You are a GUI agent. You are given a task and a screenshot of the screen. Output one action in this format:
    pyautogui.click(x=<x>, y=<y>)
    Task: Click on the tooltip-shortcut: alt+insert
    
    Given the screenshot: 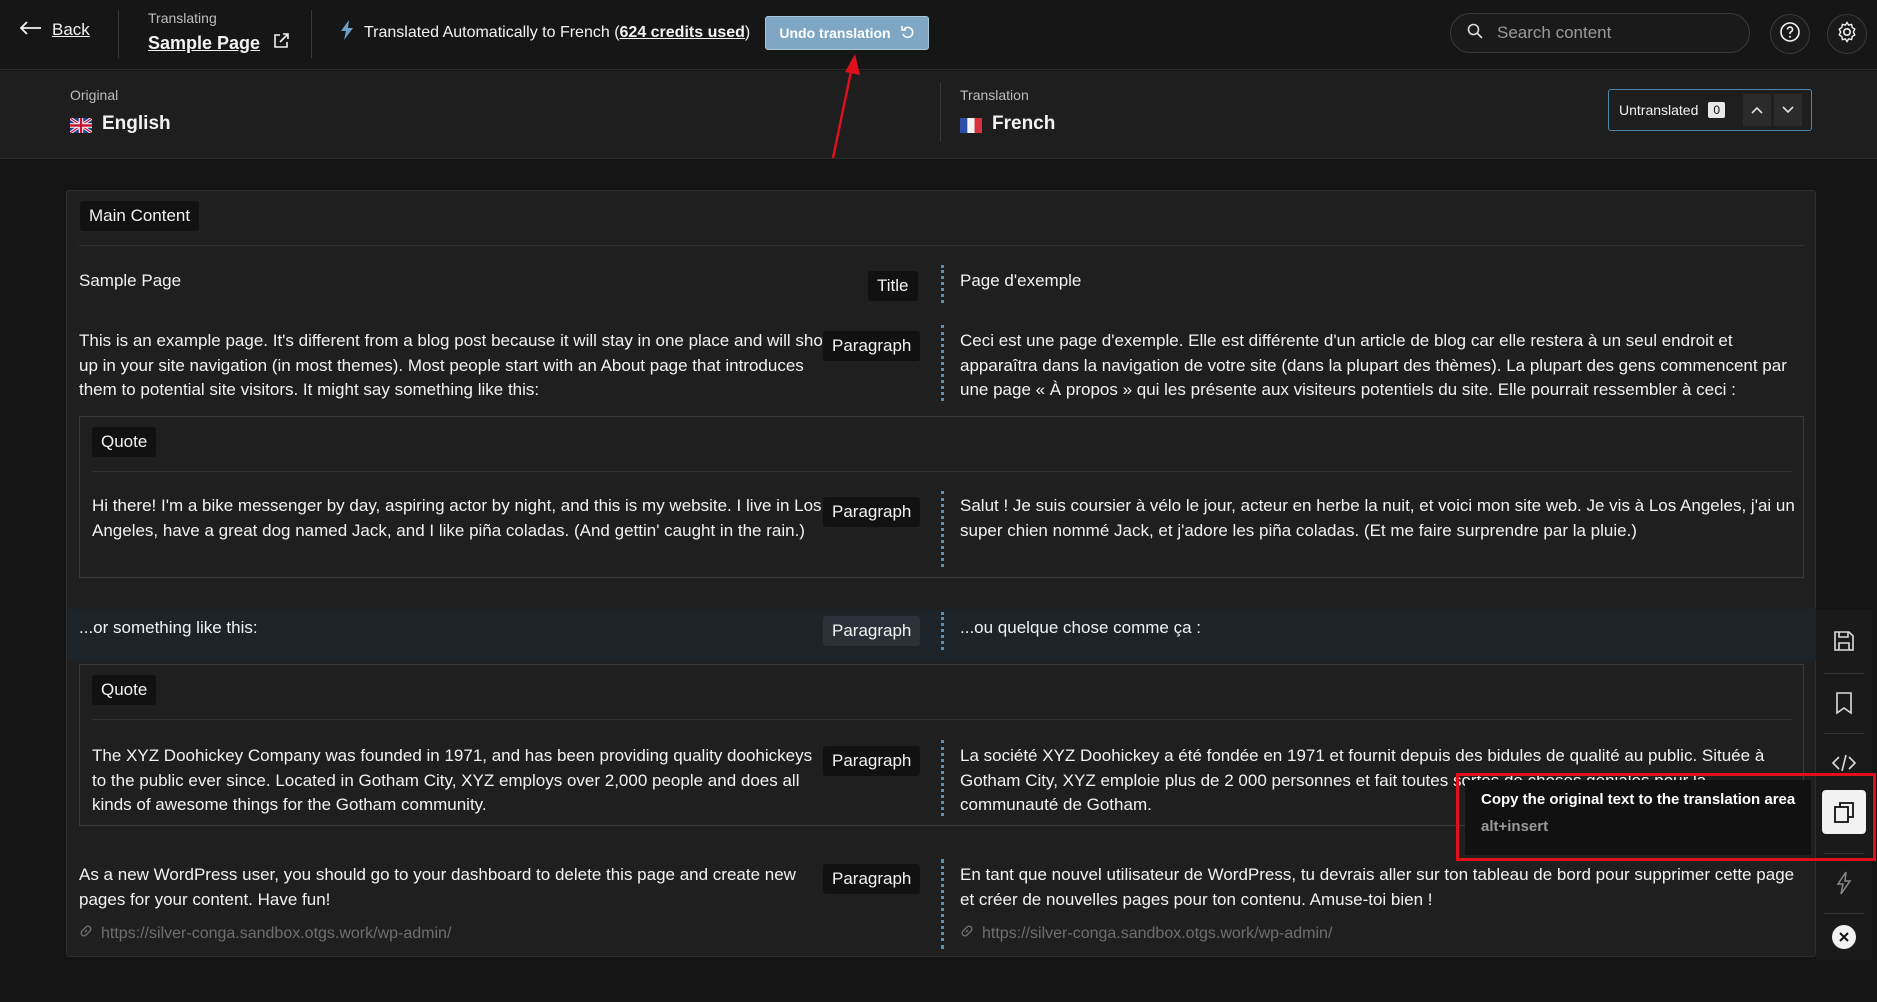 What is the action you would take?
    pyautogui.click(x=1515, y=826)
    